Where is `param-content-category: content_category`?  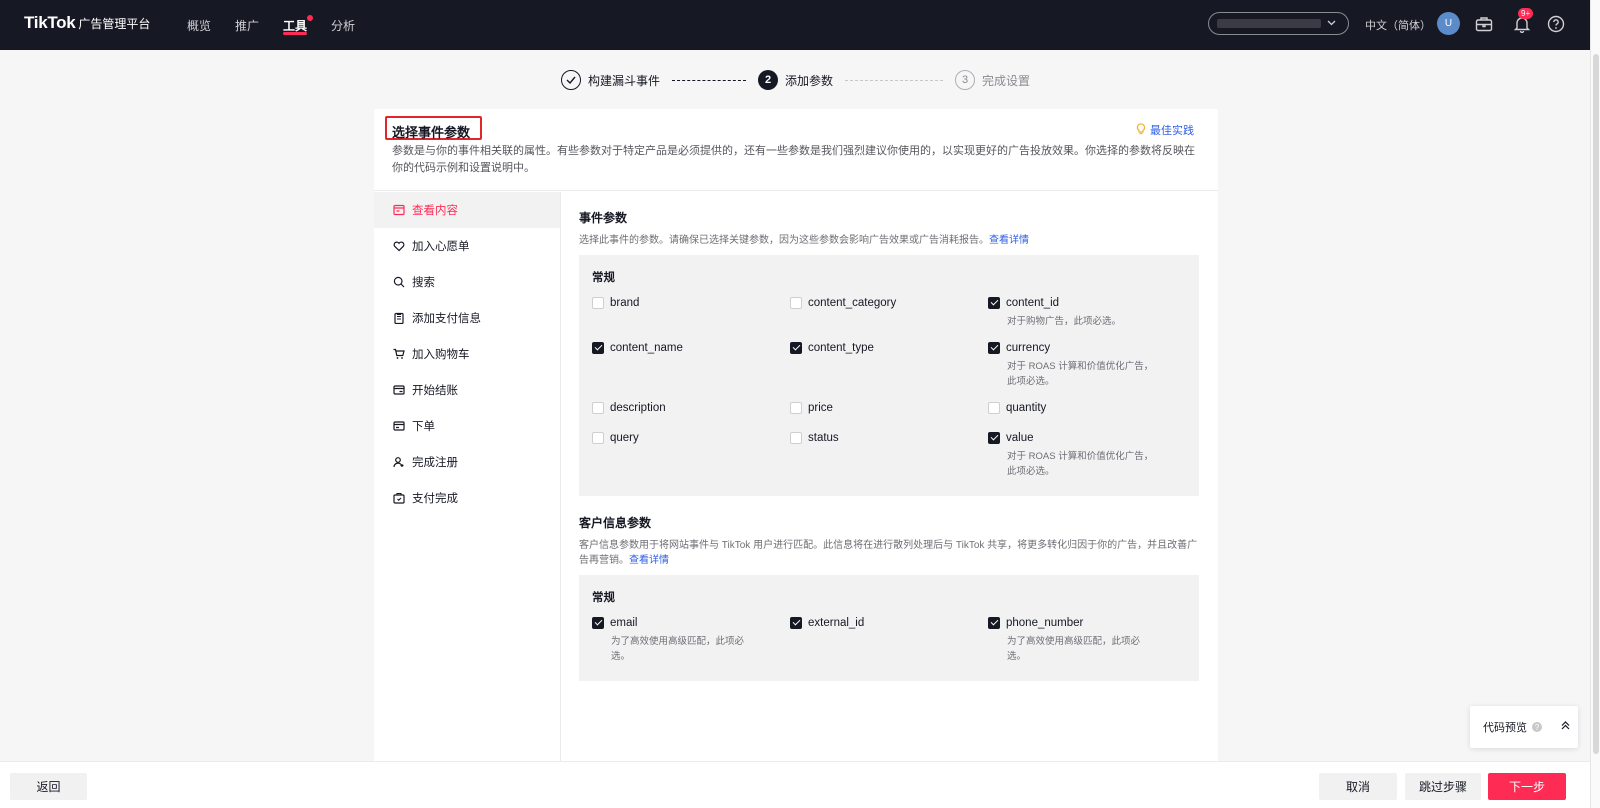 param-content-category: content_category is located at coordinates (889, 319).